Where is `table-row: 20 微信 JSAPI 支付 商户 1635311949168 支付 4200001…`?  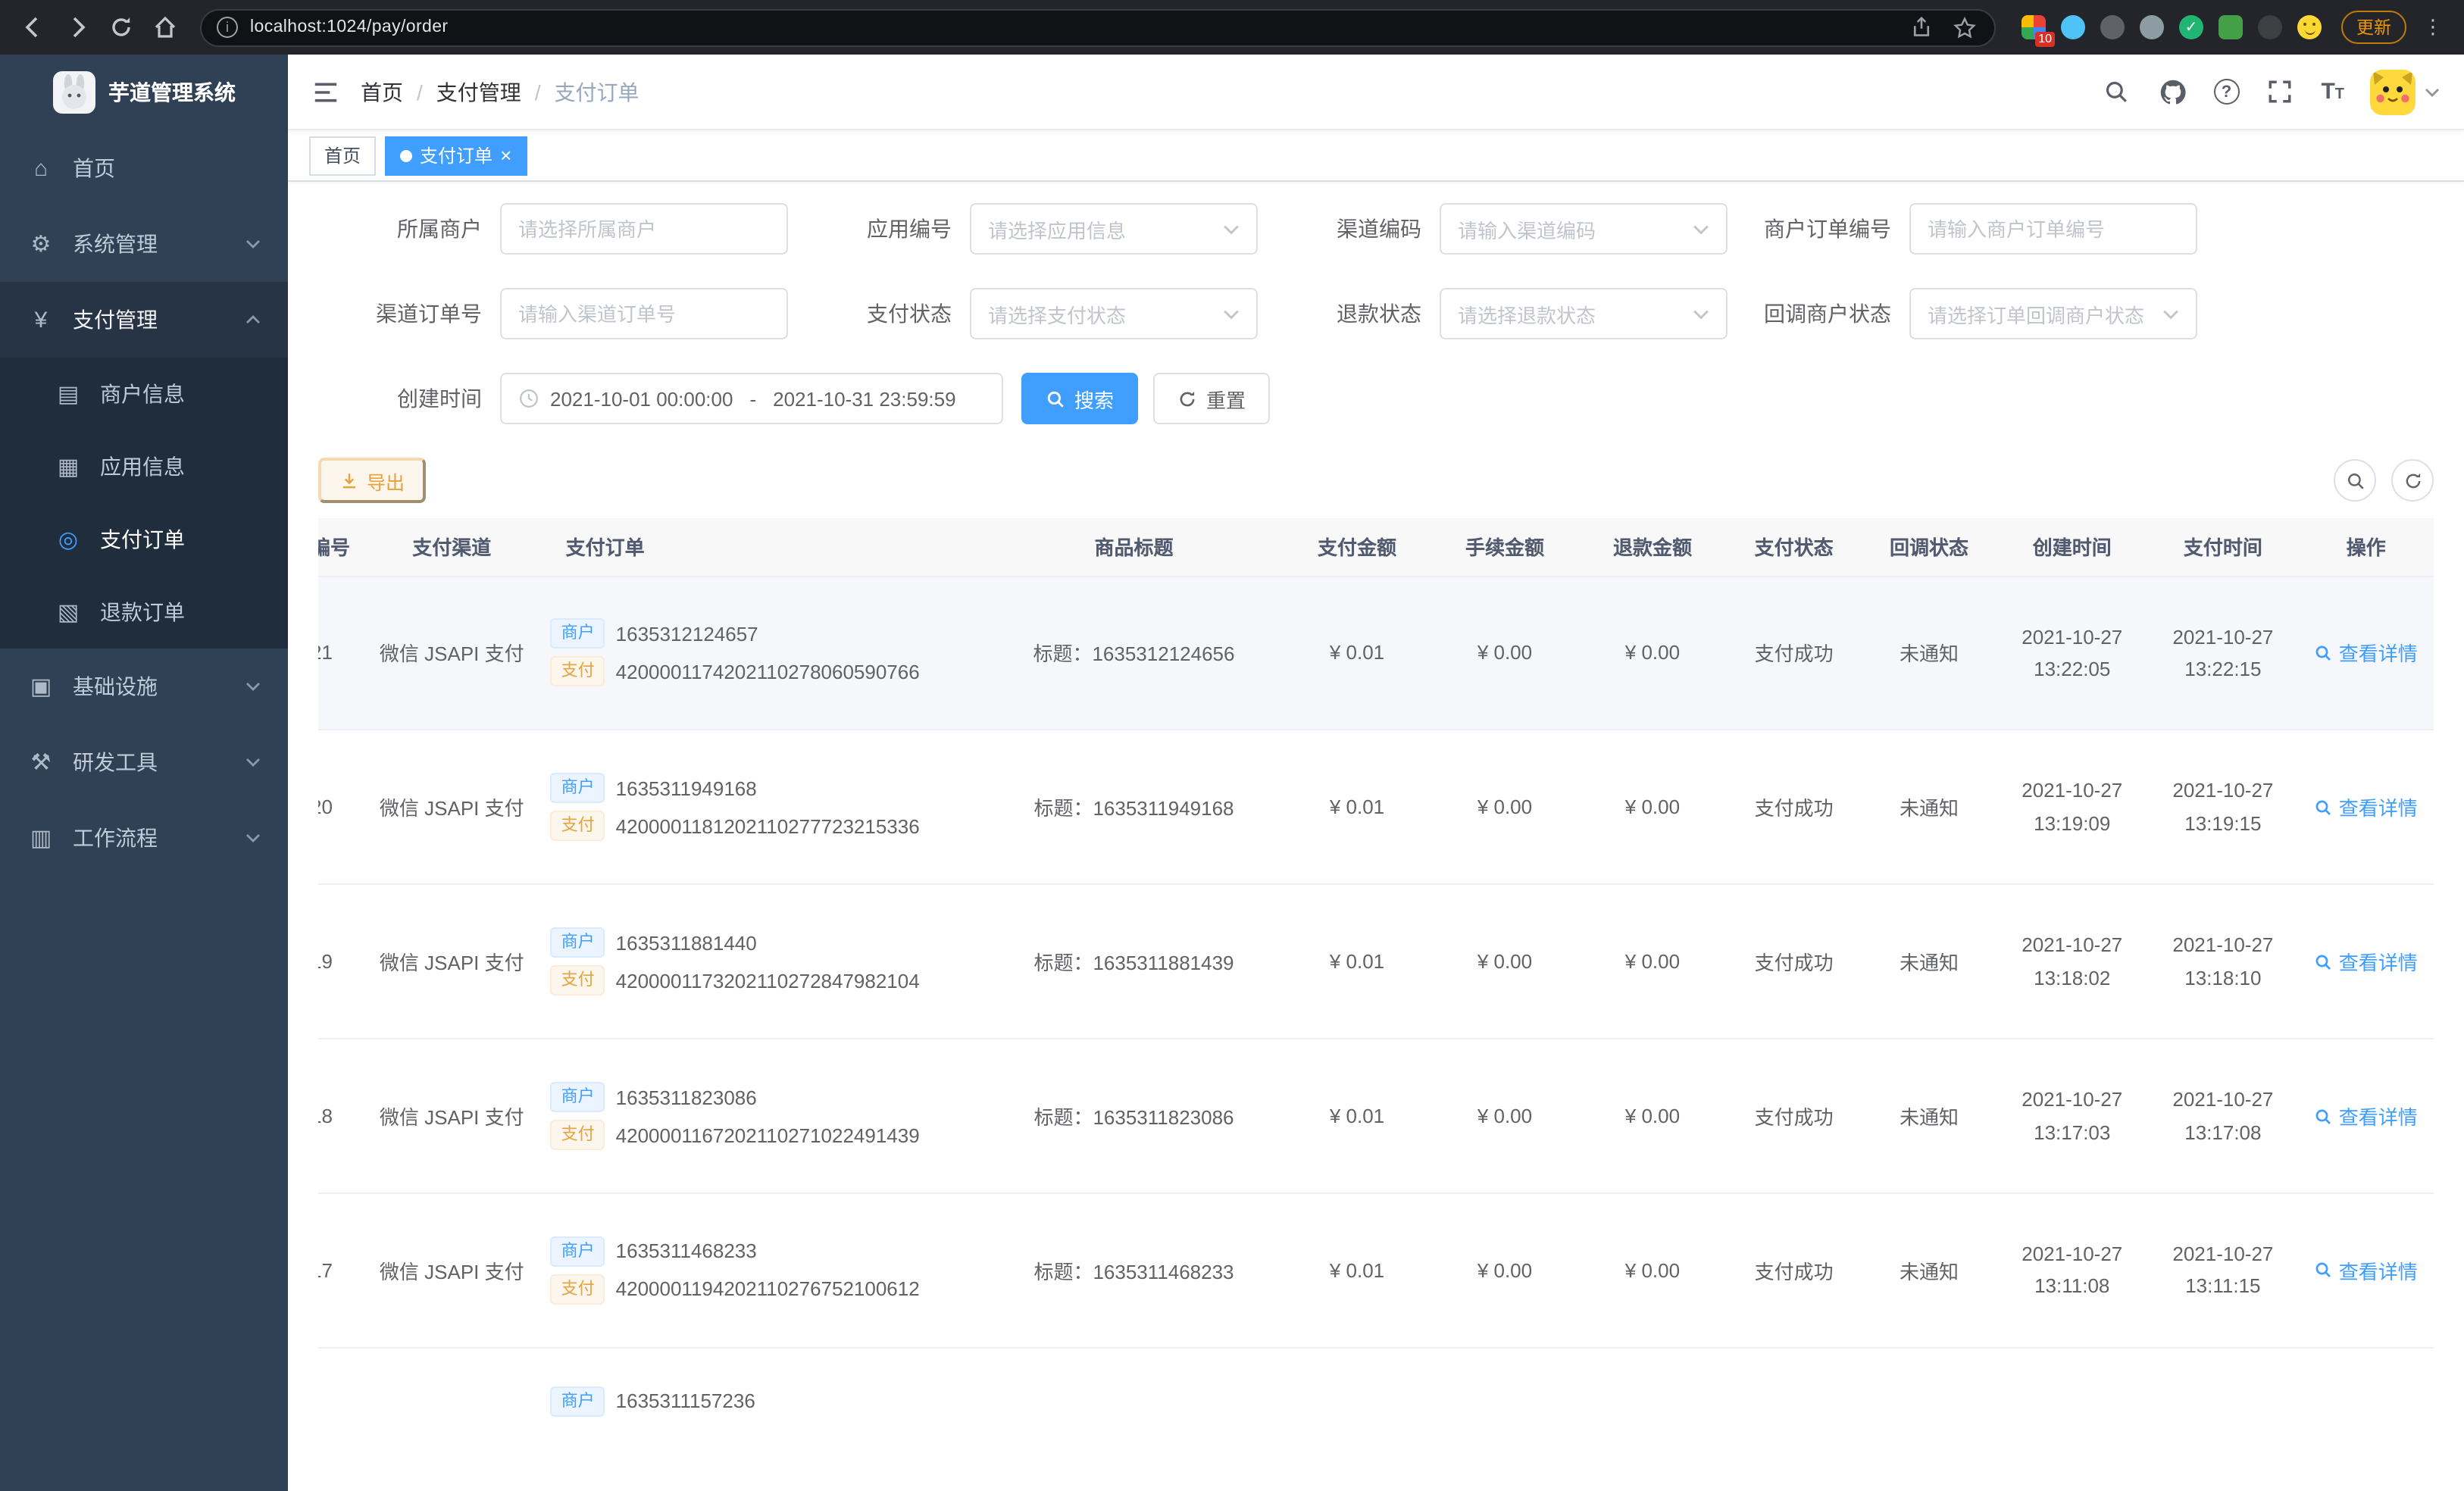
table-row: 20 微信 JSAPI 支付 商户 1635311949168 支付 4200001… is located at coordinates (1376, 808).